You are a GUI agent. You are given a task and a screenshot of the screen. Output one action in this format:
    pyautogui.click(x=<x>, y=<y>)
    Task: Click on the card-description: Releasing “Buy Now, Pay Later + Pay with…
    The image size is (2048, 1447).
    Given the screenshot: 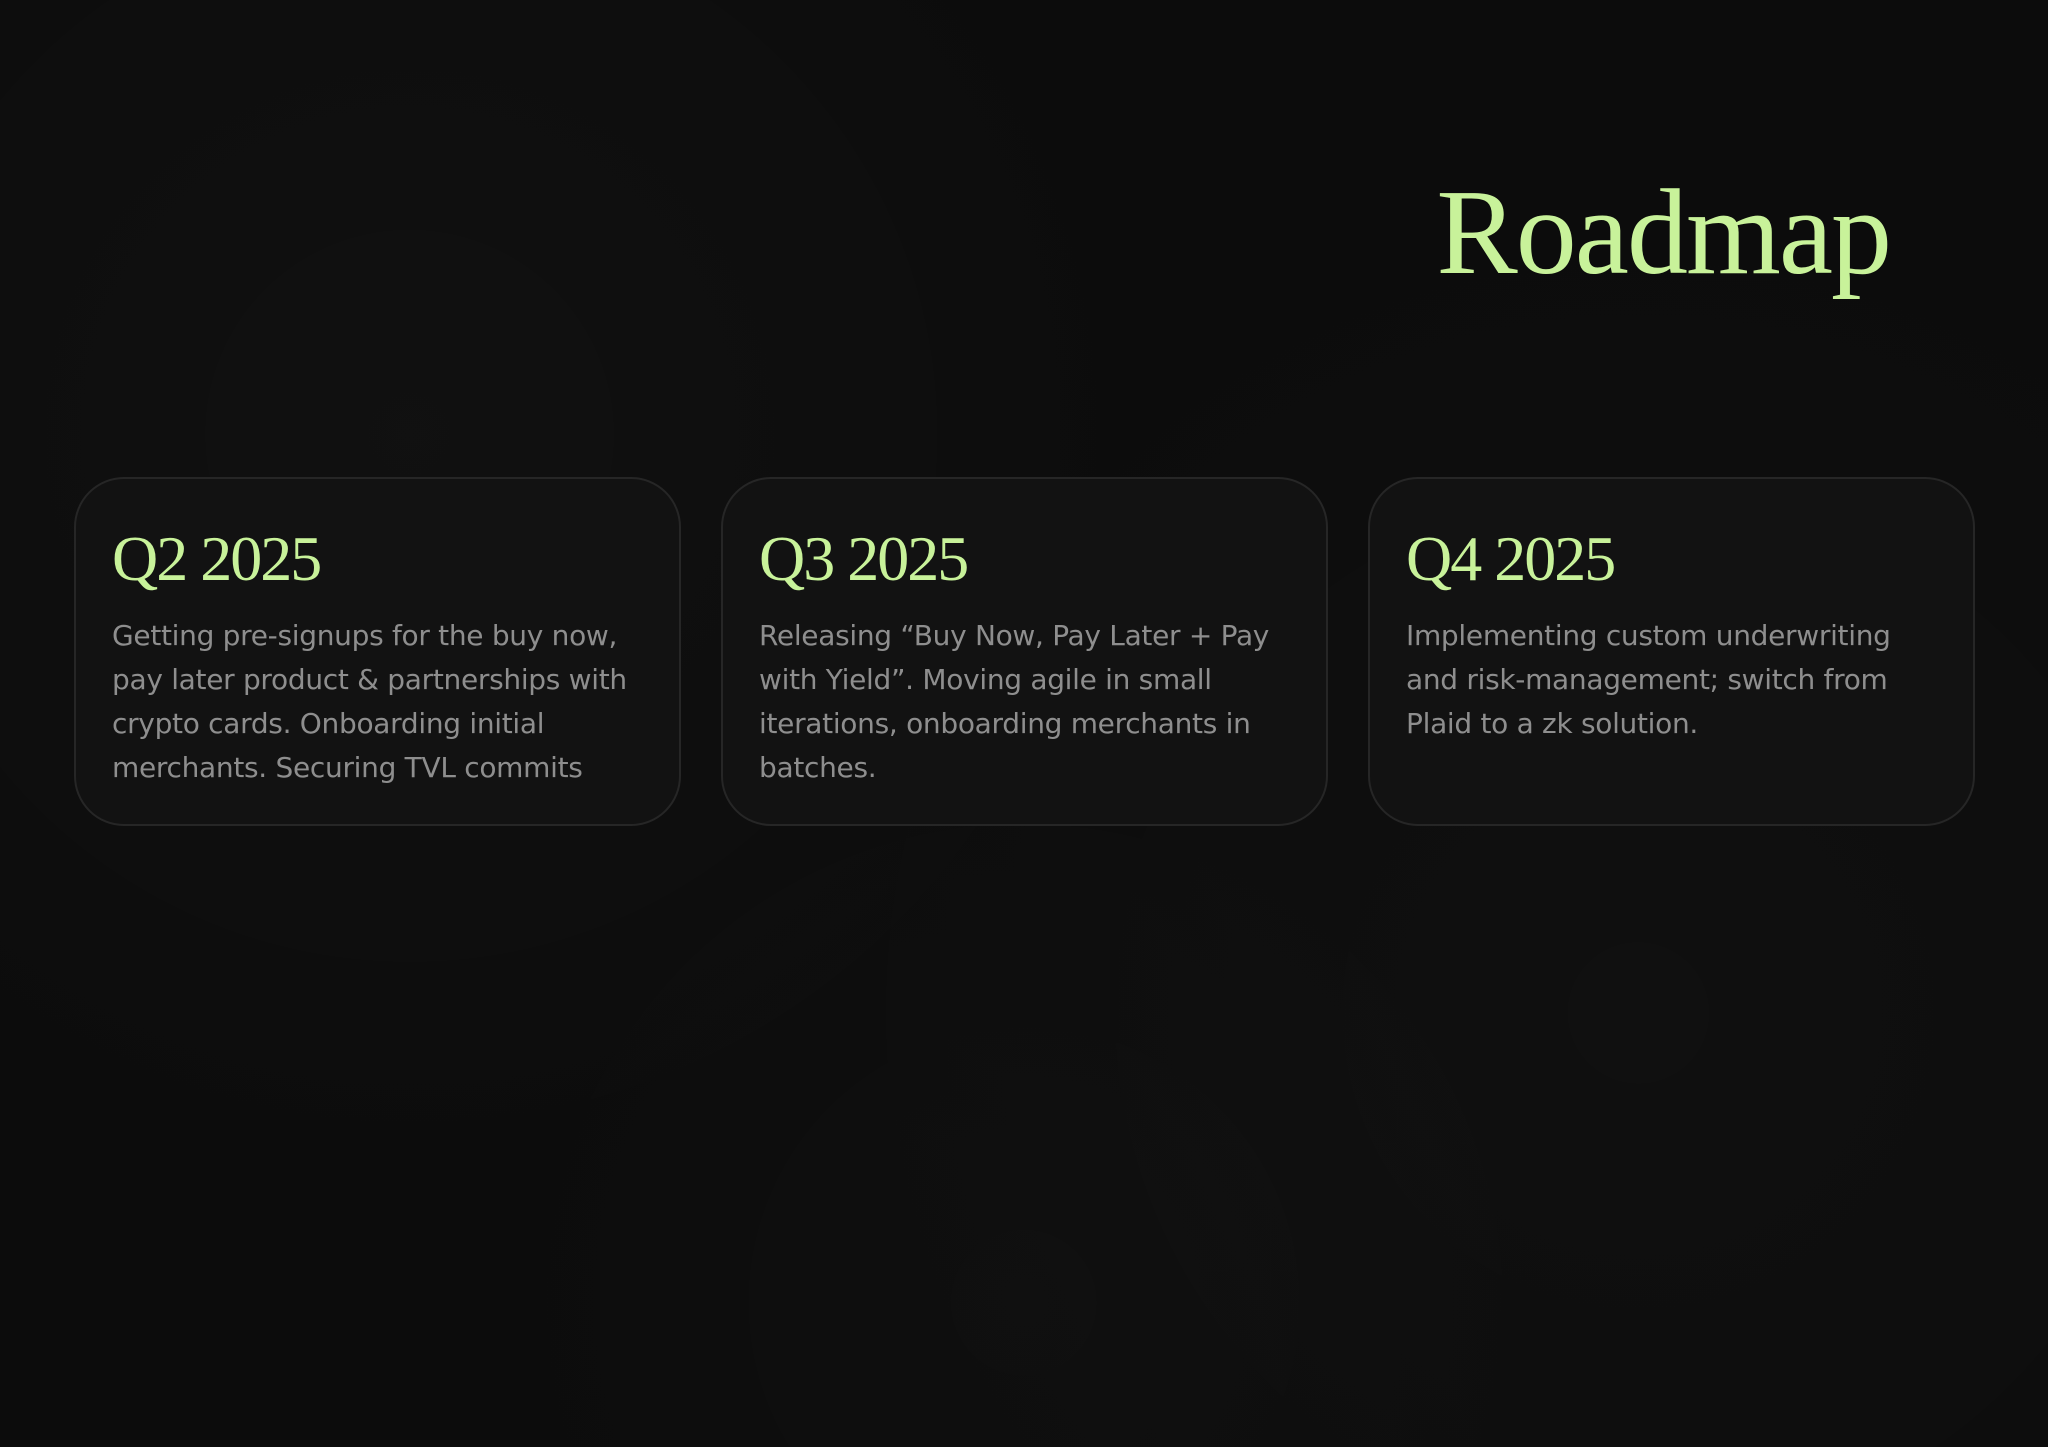 What is the action you would take?
    pyautogui.click(x=1014, y=702)
    